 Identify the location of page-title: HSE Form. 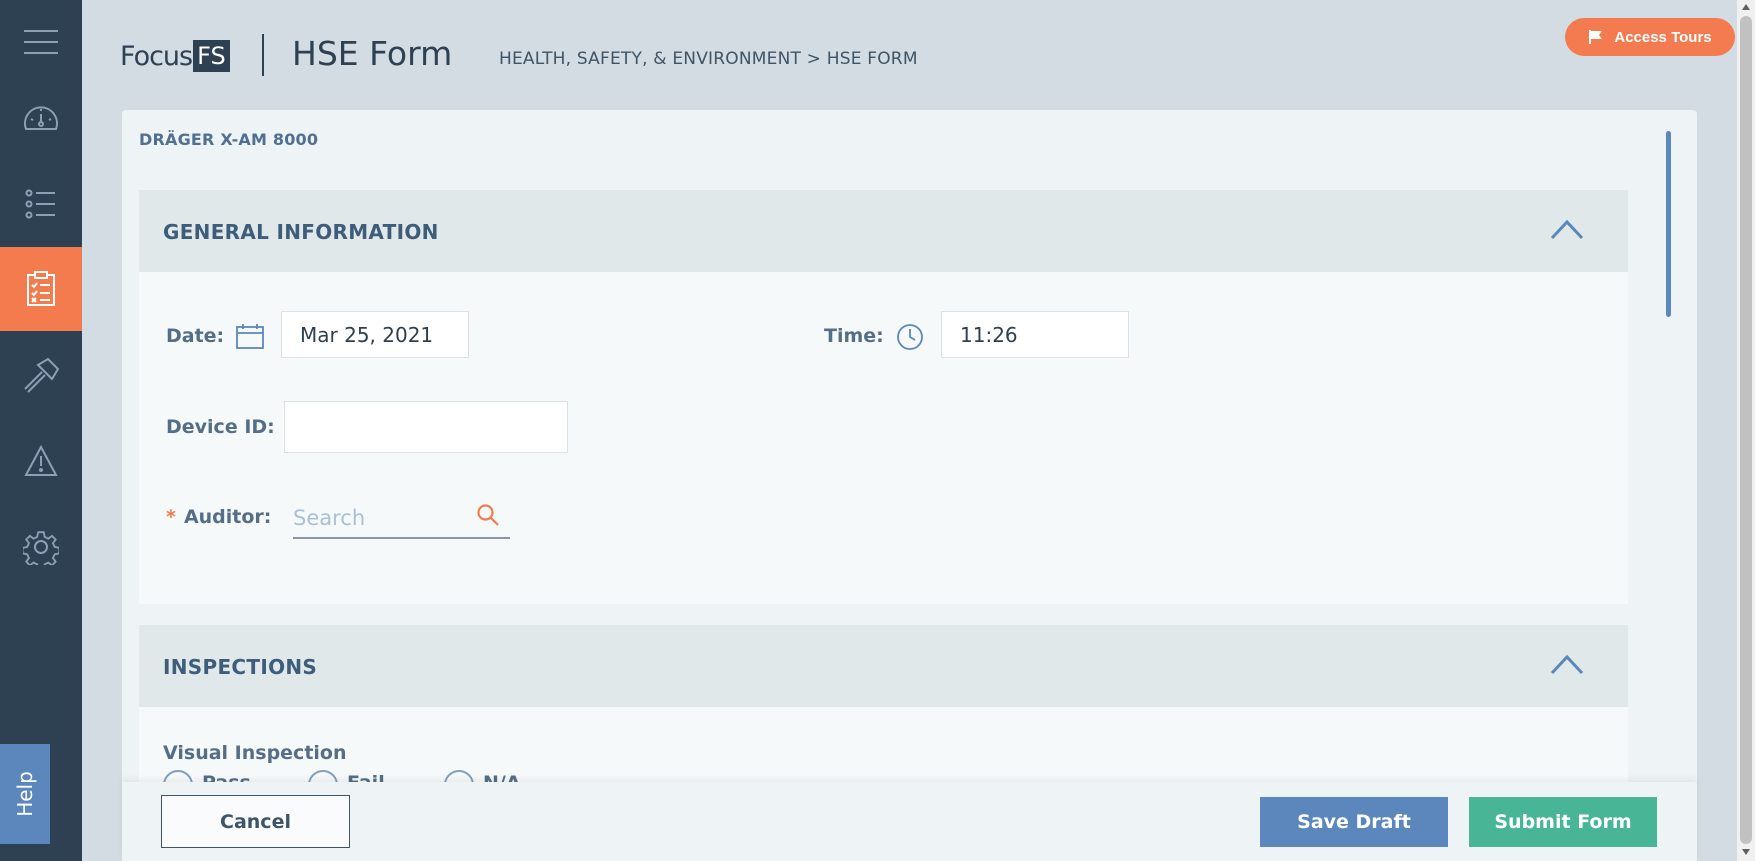
(372, 53).